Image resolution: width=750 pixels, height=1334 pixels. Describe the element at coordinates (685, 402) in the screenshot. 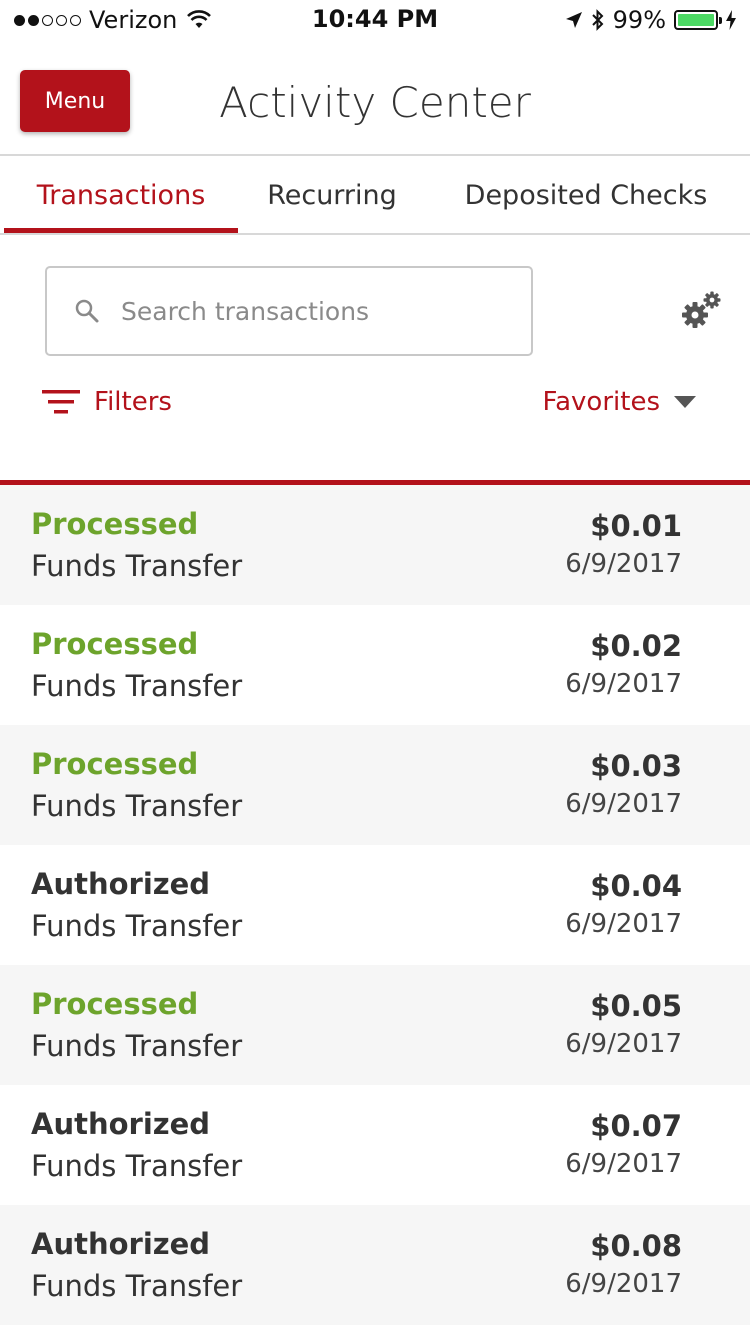

I see `chevron-down-icon` at that location.